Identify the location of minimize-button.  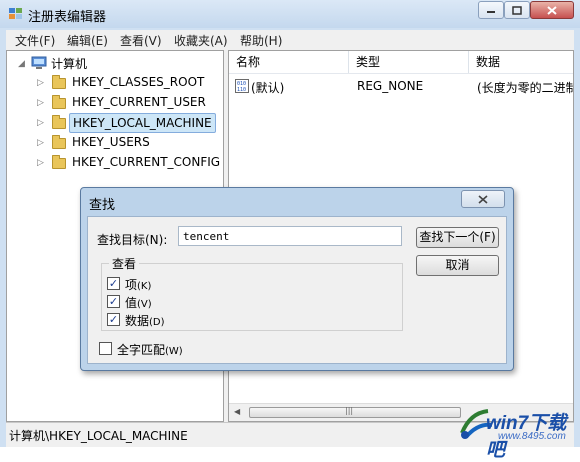
(491, 10).